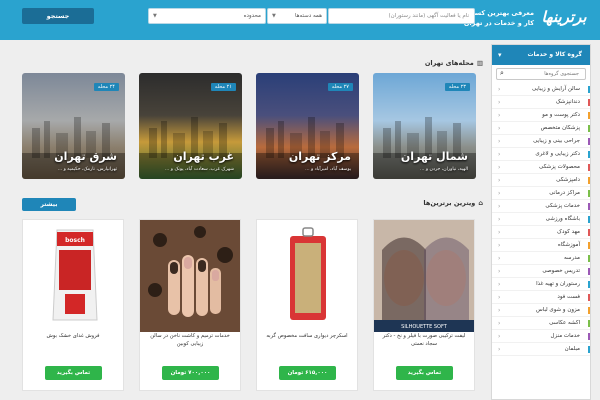 This screenshot has height=400, width=600. Describe the element at coordinates (541, 180) in the screenshot. I see `sidebar-item: دامپزشکی ‹` at that location.